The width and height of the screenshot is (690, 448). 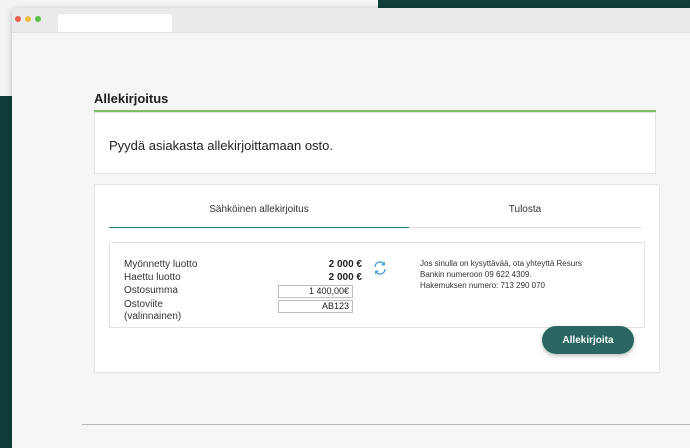 What do you see at coordinates (534, 4) in the screenshot?
I see `background-panel-dark` at bounding box center [534, 4].